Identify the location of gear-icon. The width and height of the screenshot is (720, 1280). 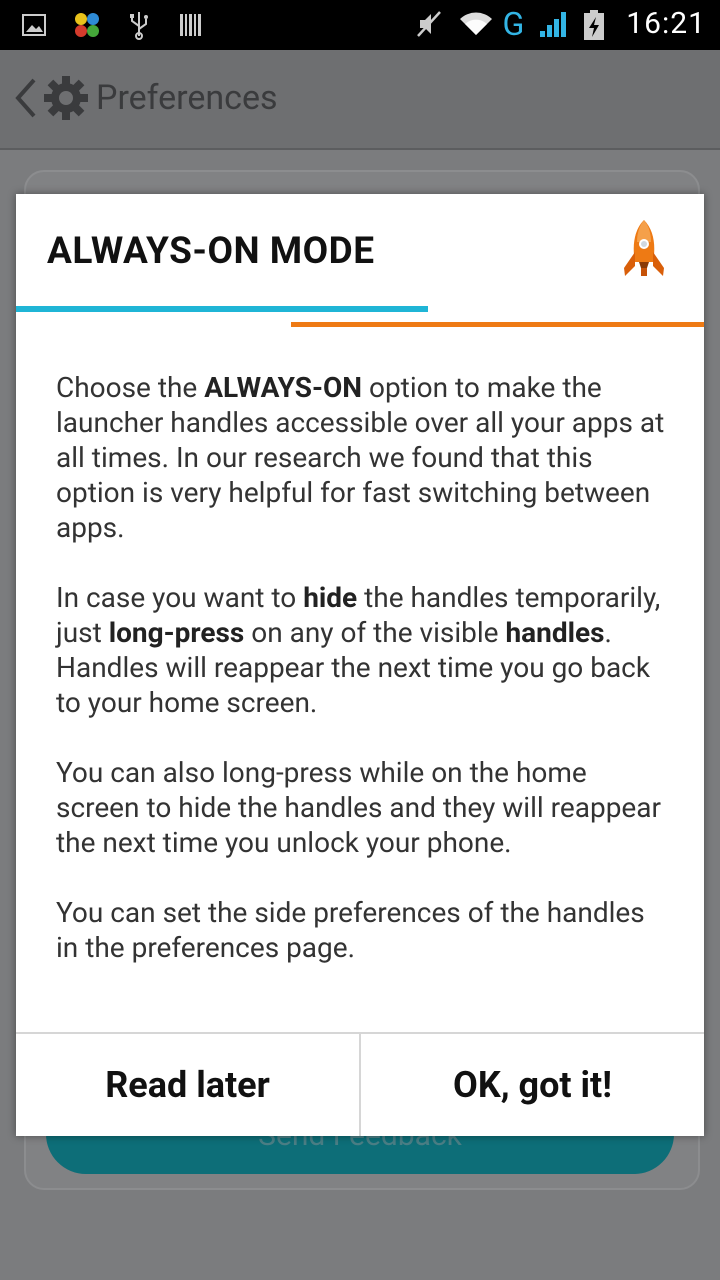
(66, 100).